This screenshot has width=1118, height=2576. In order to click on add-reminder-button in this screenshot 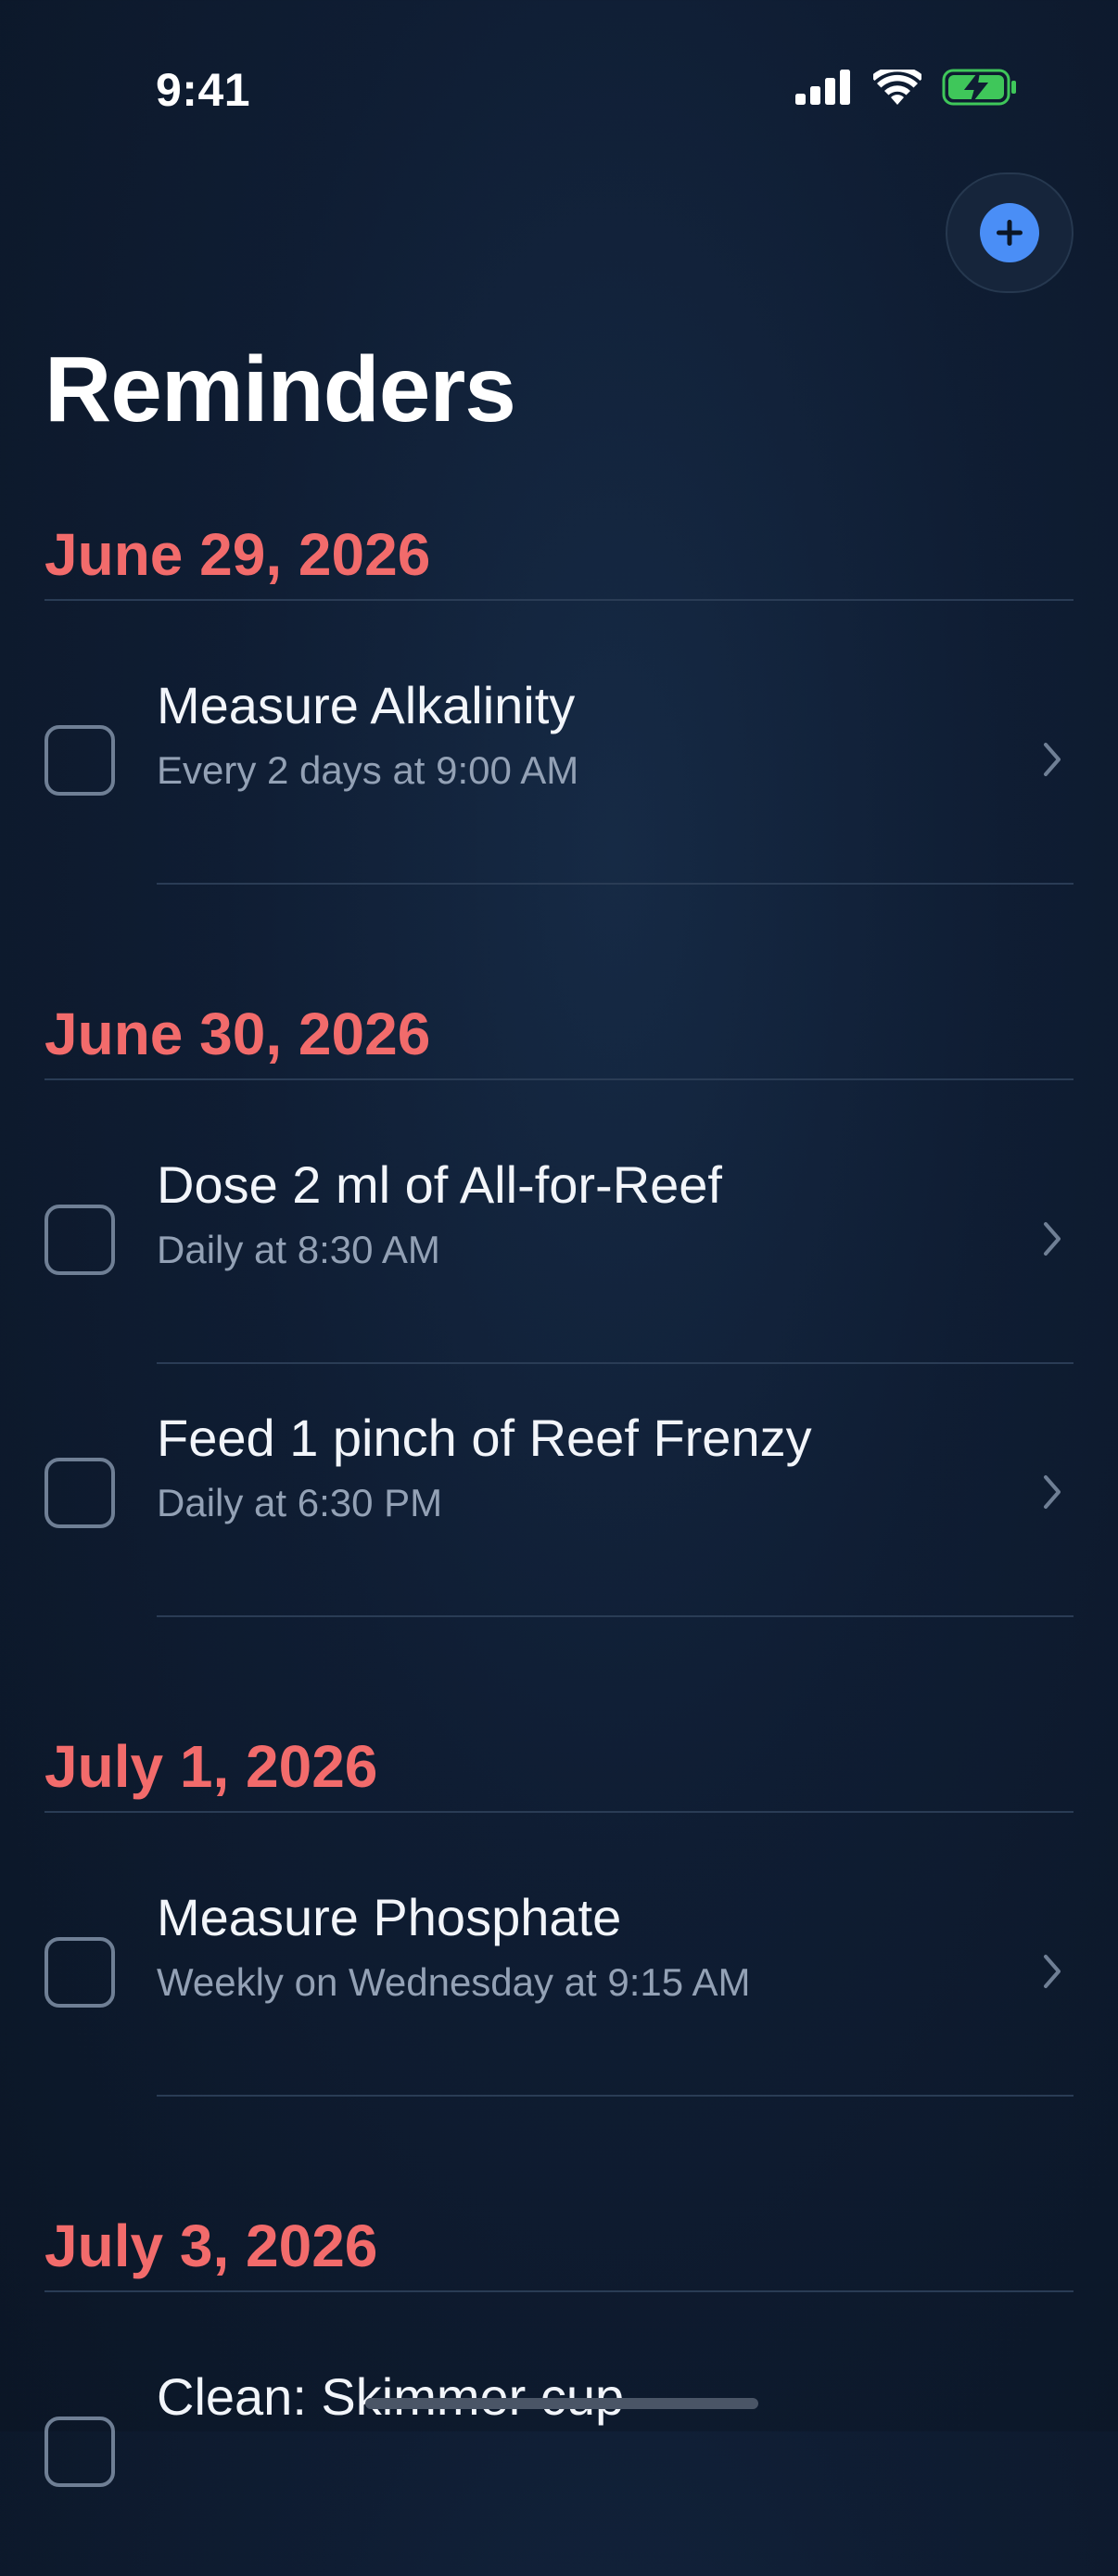, I will do `click(1010, 232)`.